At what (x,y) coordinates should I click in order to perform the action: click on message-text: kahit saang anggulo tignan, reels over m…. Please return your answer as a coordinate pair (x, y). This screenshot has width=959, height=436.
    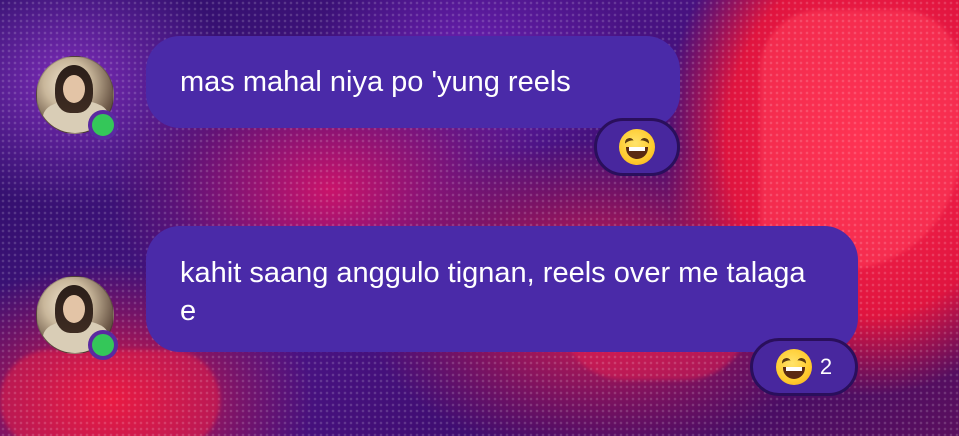
    Looking at the image, I should click on (493, 292).